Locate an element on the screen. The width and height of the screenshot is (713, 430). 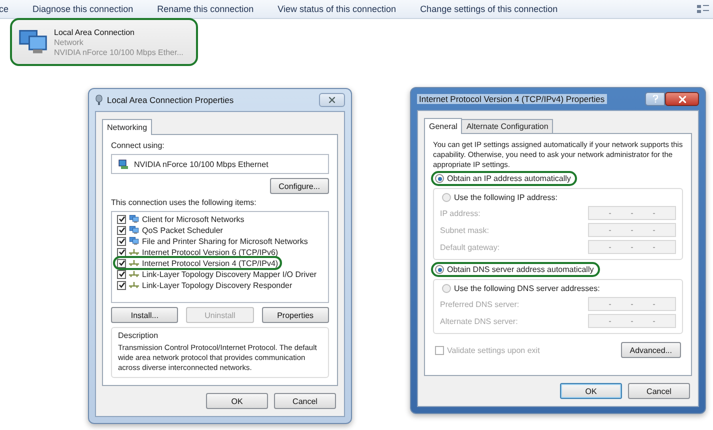
list-item: Link-Layer Topology Discovery Mapper I/O Driver is located at coordinates (217, 274).